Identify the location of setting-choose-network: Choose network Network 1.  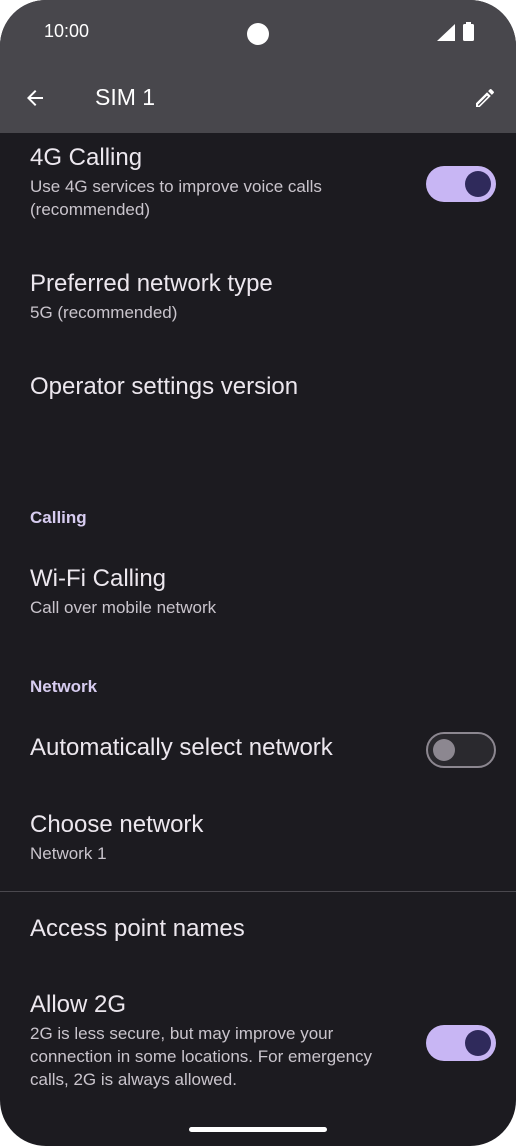
(225, 837).